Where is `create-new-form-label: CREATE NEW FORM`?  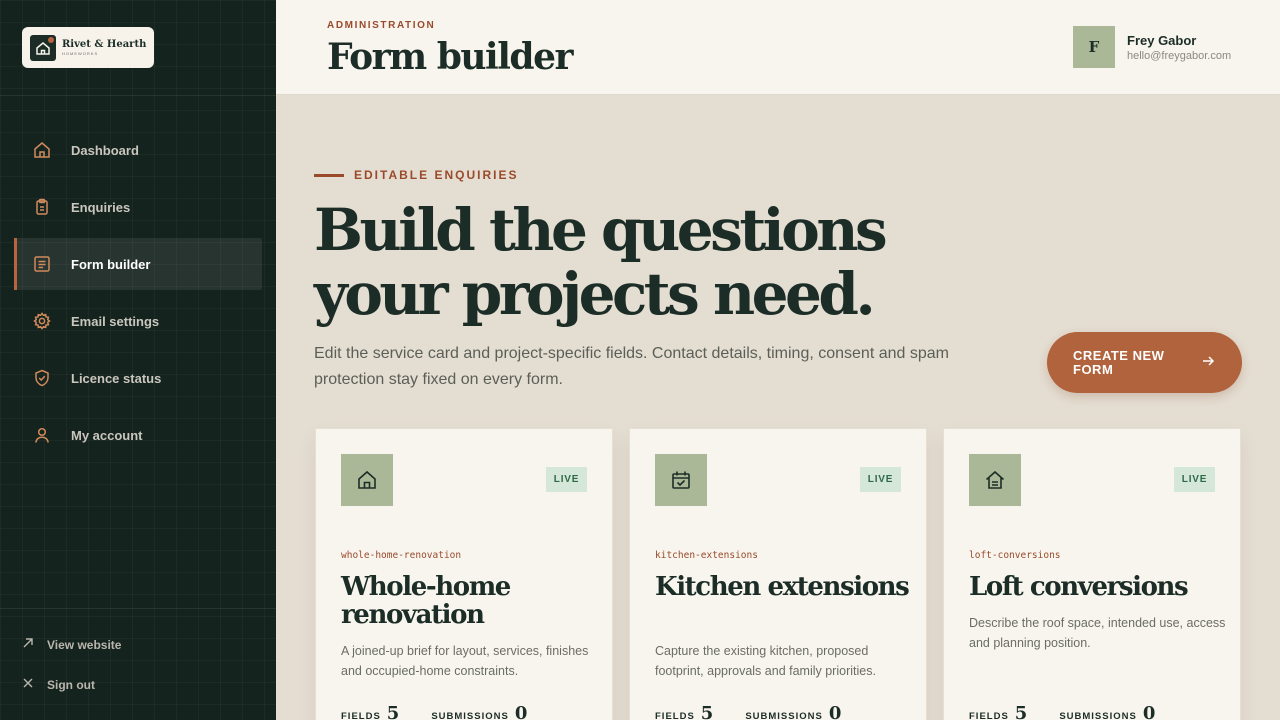
create-new-form-label: CREATE NEW FORM is located at coordinates (1119, 362).